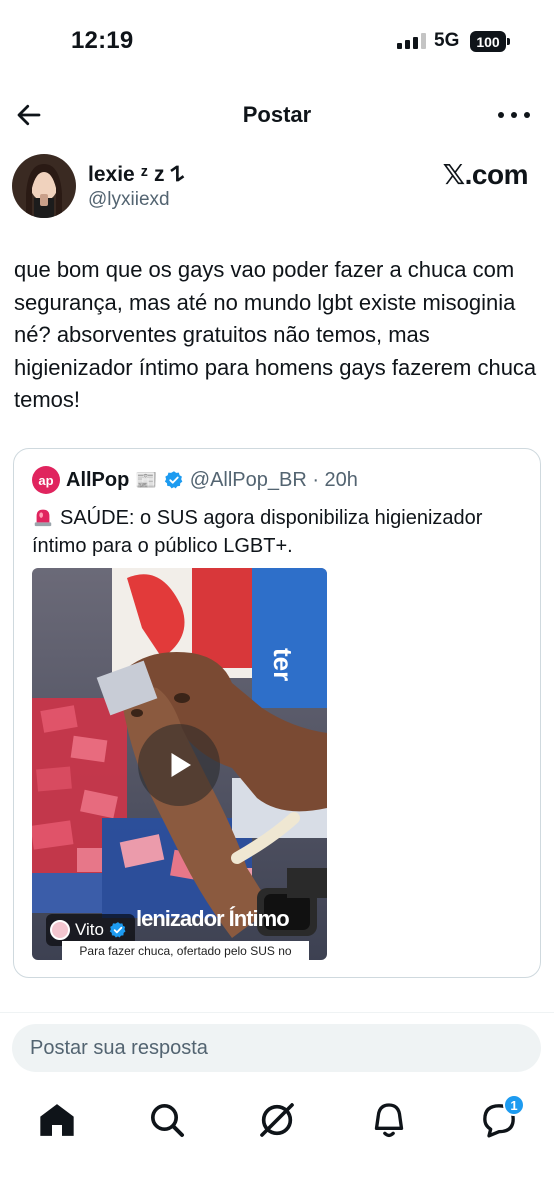 Image resolution: width=554 pixels, height=1200 pixels. I want to click on battery-icon: 100, so click(490, 41).